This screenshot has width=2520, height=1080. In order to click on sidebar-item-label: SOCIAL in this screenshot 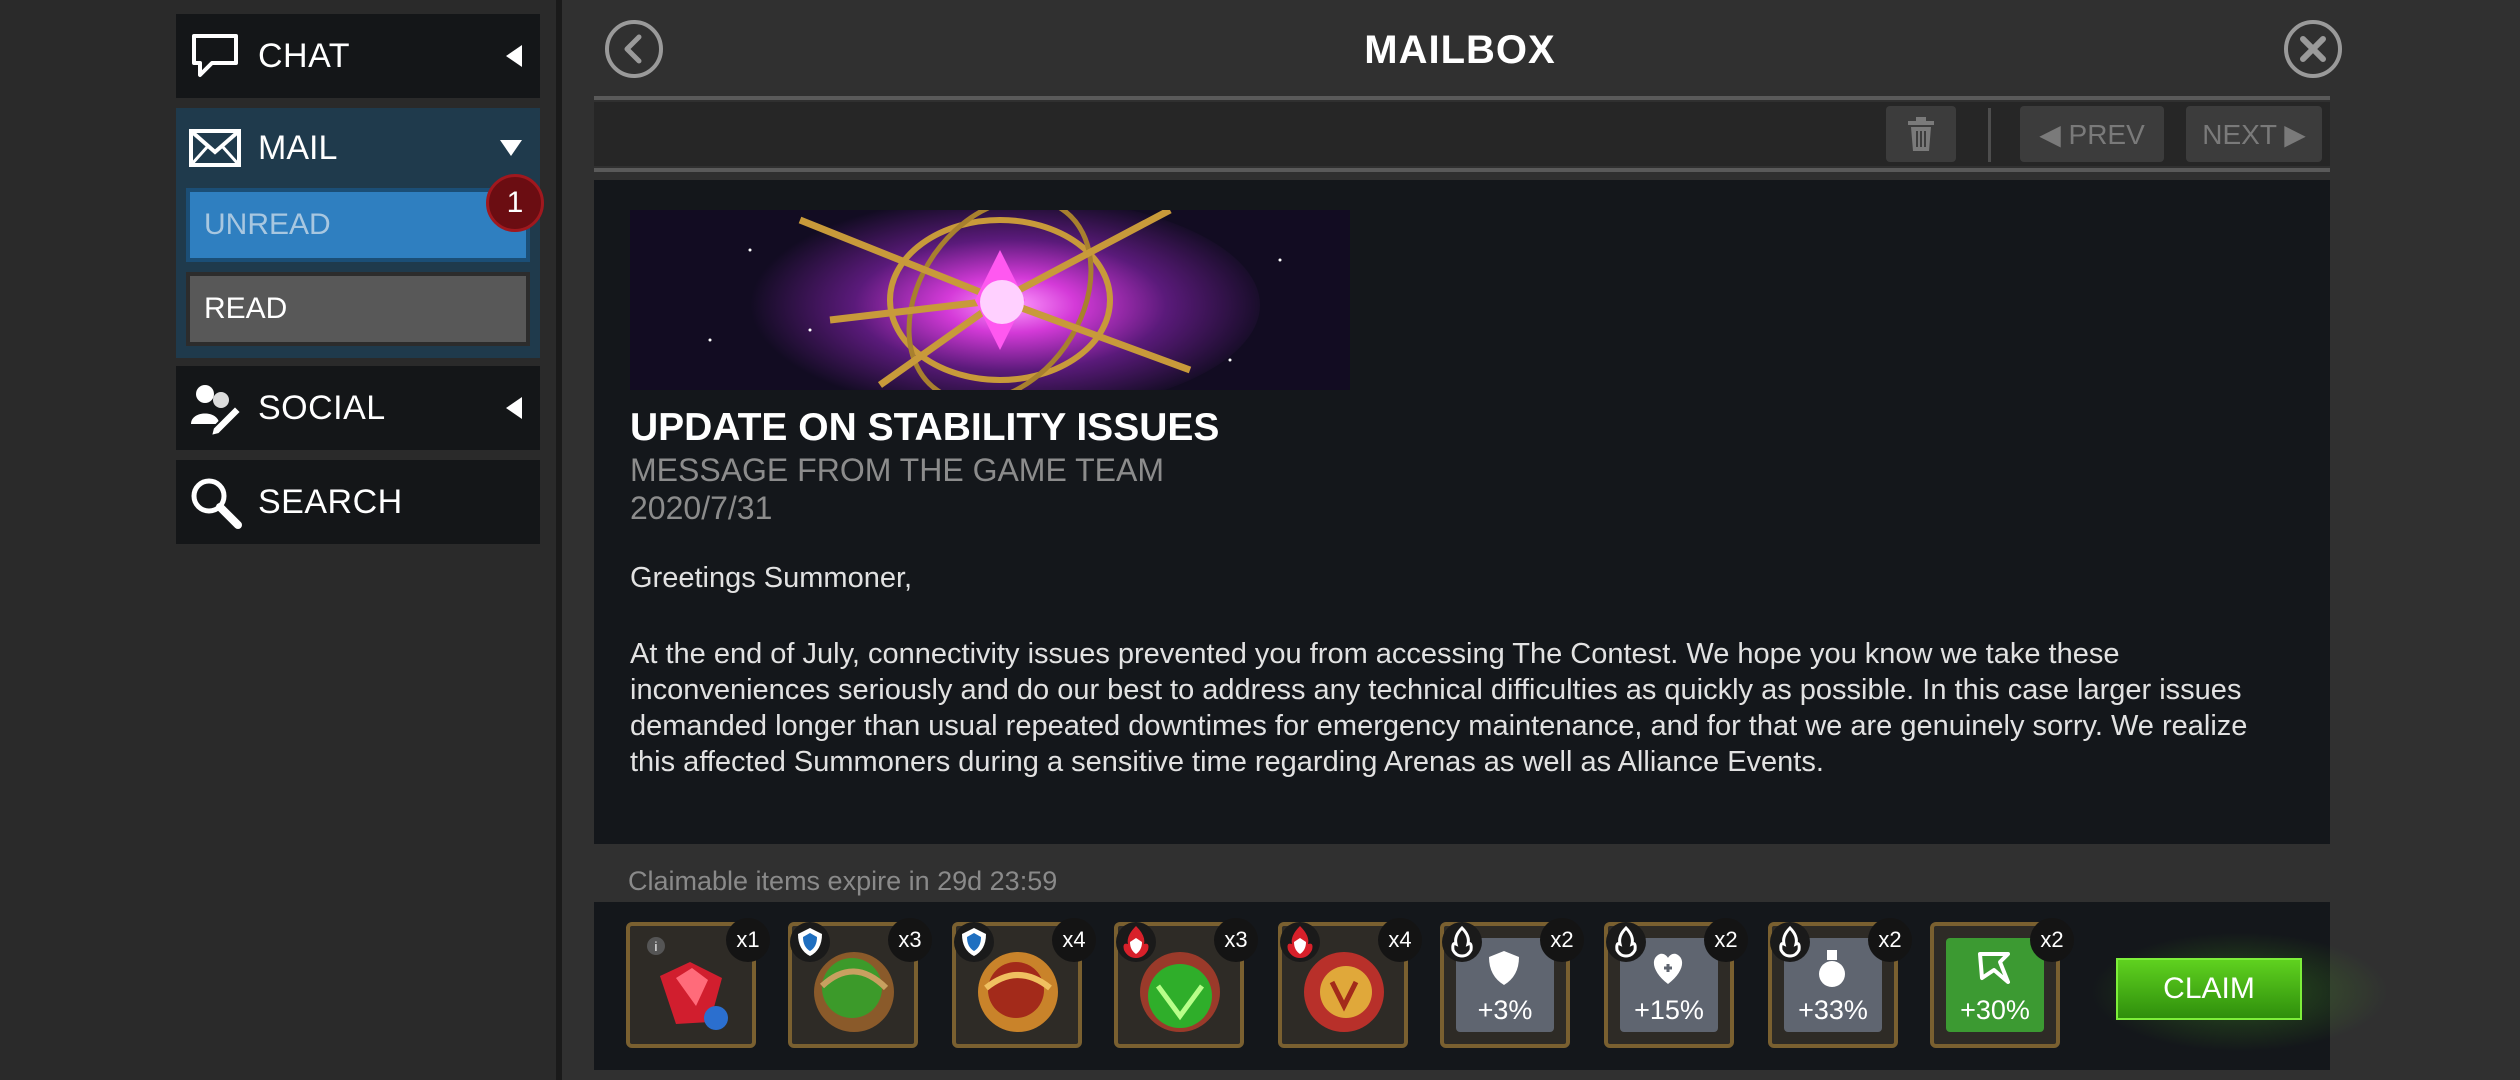, I will do `click(322, 407)`.